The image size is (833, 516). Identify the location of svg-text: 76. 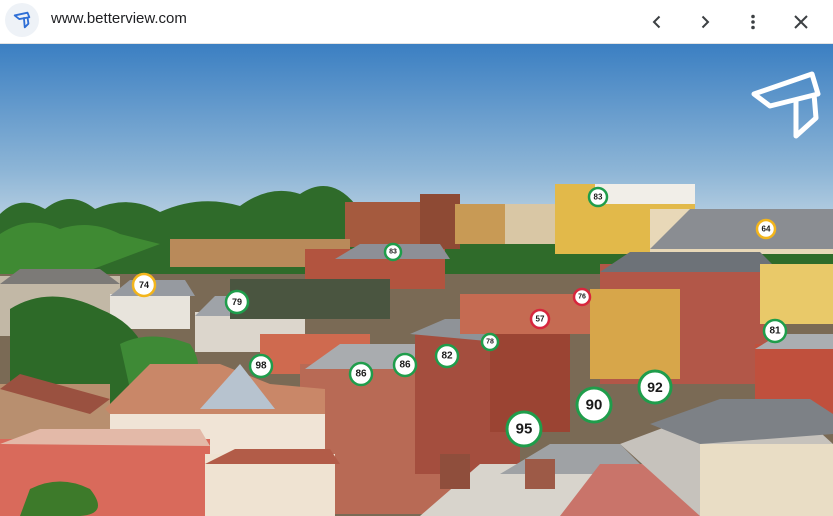
(582, 297).